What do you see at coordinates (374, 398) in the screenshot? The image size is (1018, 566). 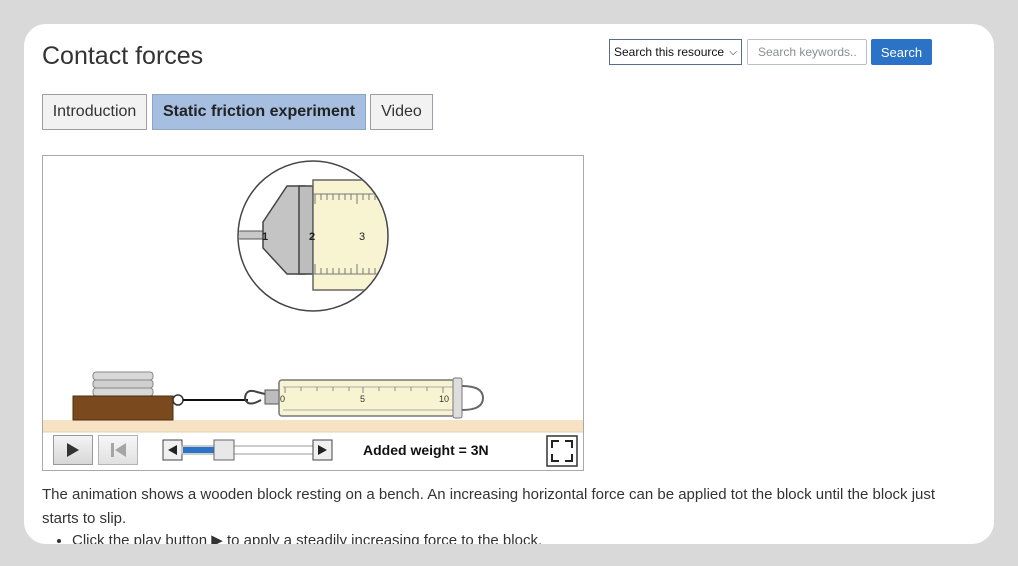 I see `spring-scale: 0 5 10` at bounding box center [374, 398].